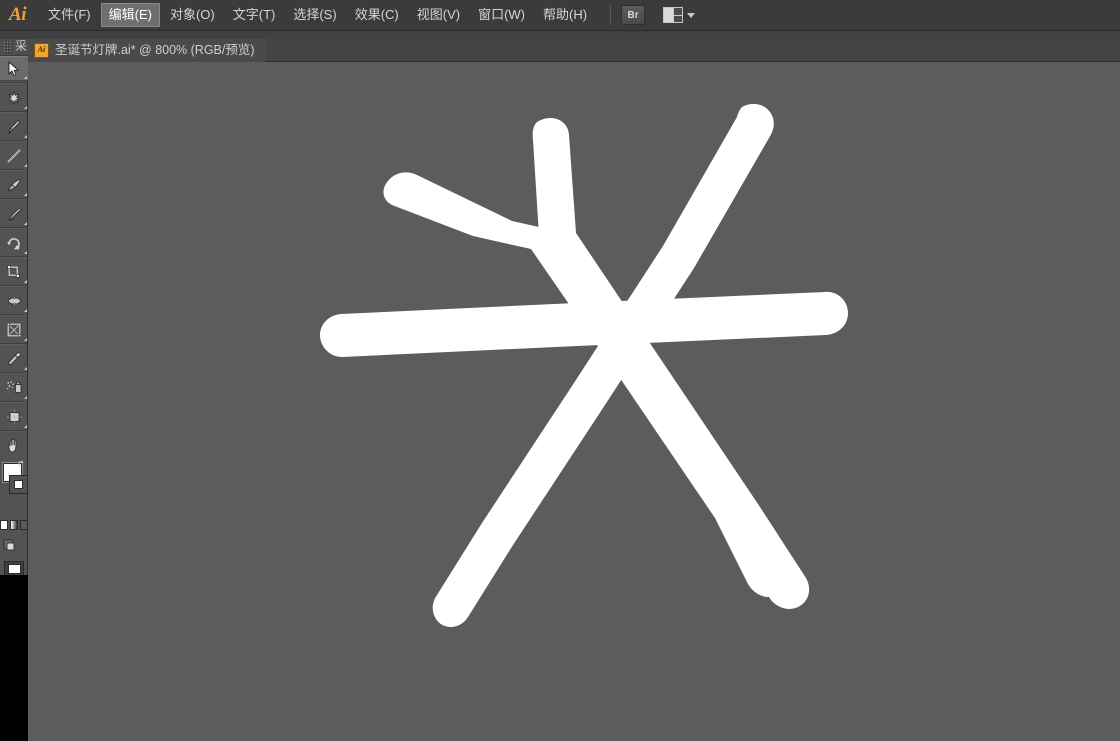 The image size is (1120, 741). I want to click on menu-select: 选择(S), so click(314, 15).